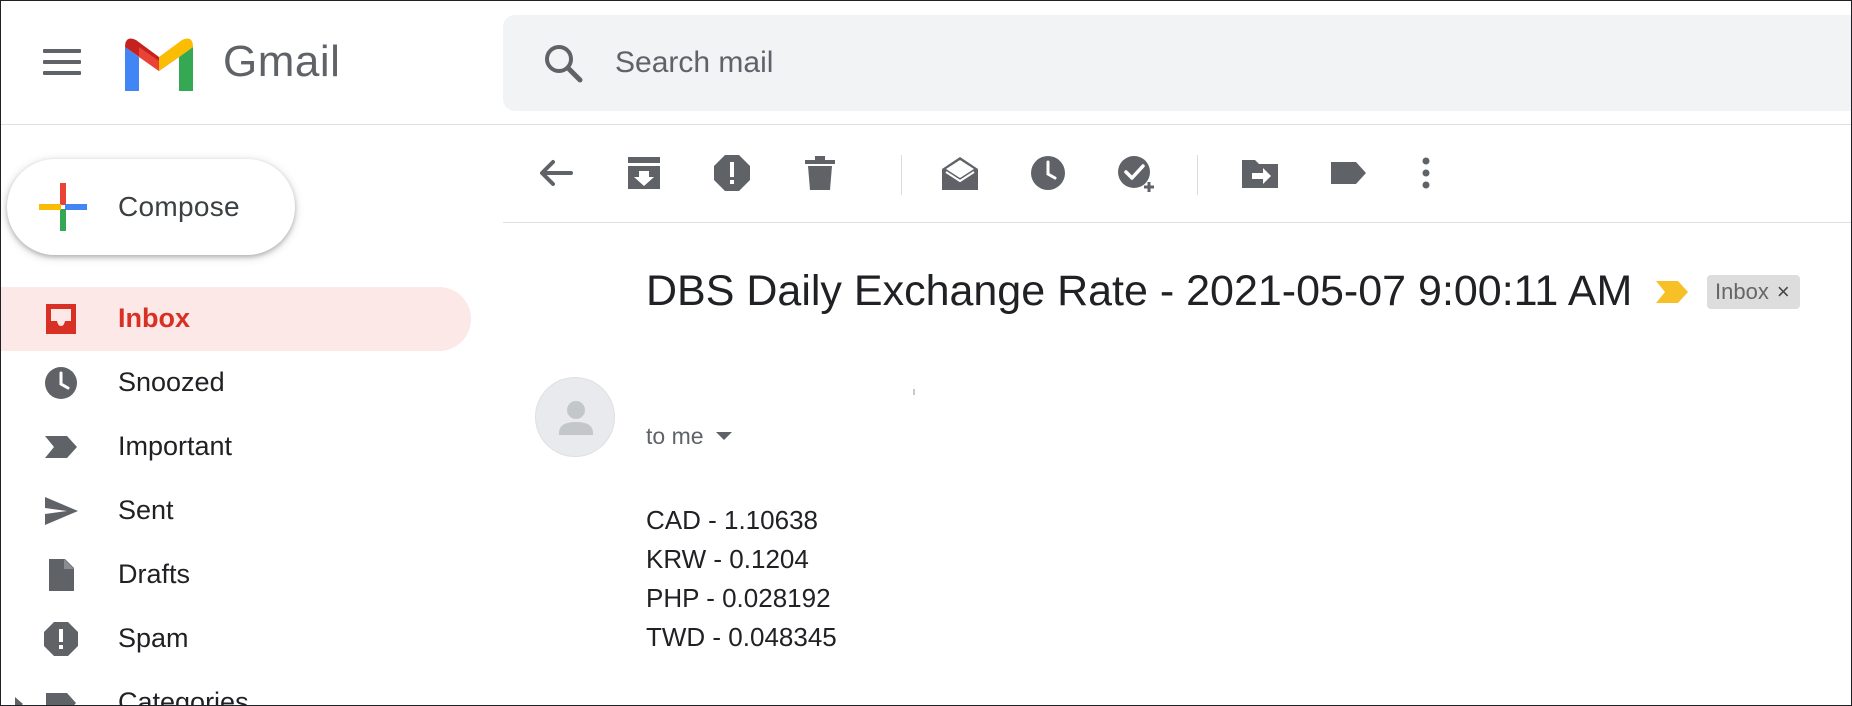  Describe the element at coordinates (732, 173) in the screenshot. I see `report-spam-icon` at that location.